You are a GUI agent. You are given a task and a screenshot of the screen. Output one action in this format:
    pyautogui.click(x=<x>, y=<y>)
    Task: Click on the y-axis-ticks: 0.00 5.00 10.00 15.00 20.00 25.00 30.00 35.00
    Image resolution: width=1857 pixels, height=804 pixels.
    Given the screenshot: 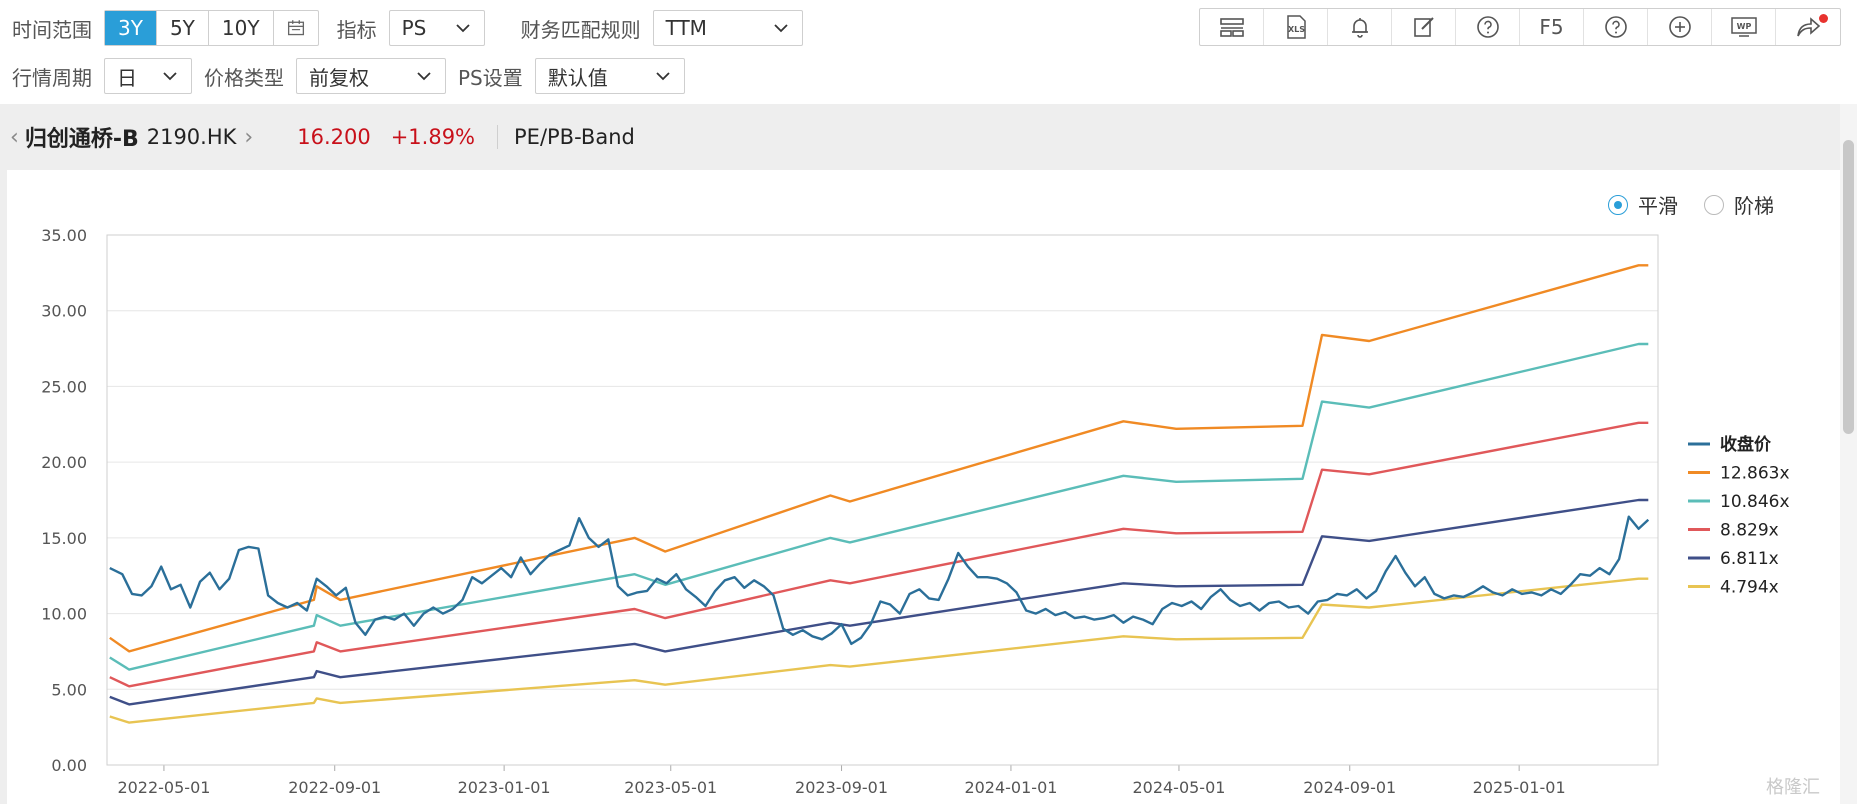 What is the action you would take?
    pyautogui.click(x=64, y=500)
    